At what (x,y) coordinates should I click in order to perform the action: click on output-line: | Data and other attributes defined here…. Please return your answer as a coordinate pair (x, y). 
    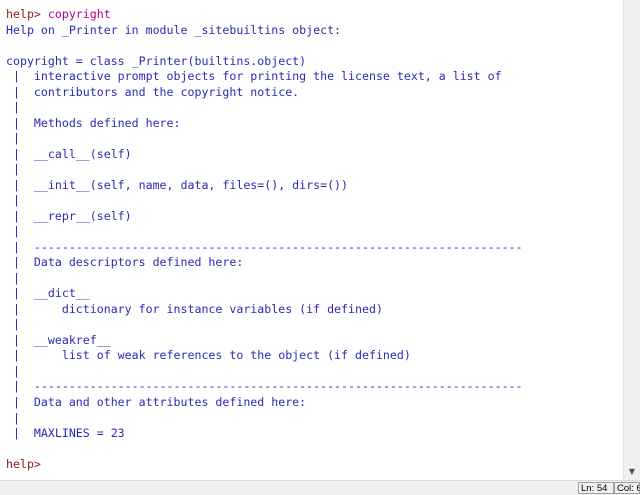
    Looking at the image, I should click on (156, 402).